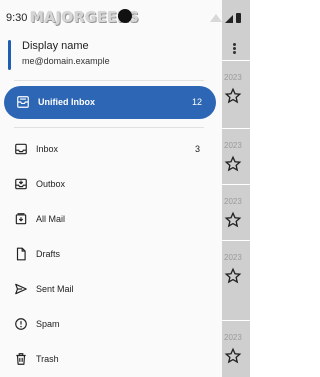 This screenshot has width=320, height=377. Describe the element at coordinates (111, 56) in the screenshot. I see `account-header: Display name me@domain.example` at that location.